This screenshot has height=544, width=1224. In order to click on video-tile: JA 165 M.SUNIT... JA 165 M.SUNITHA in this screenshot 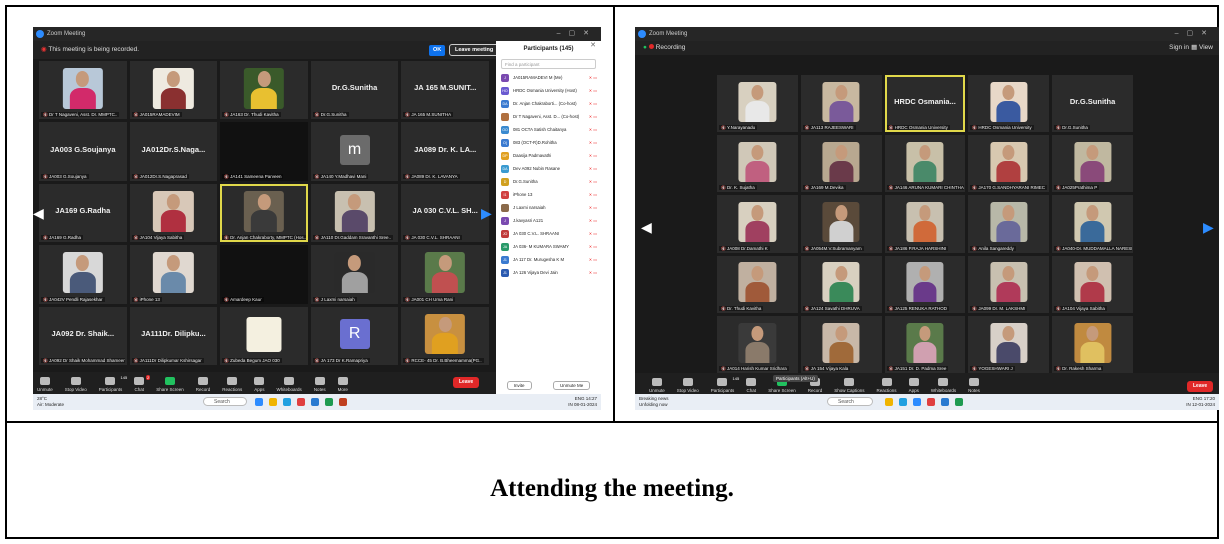, I will do `click(445, 90)`.